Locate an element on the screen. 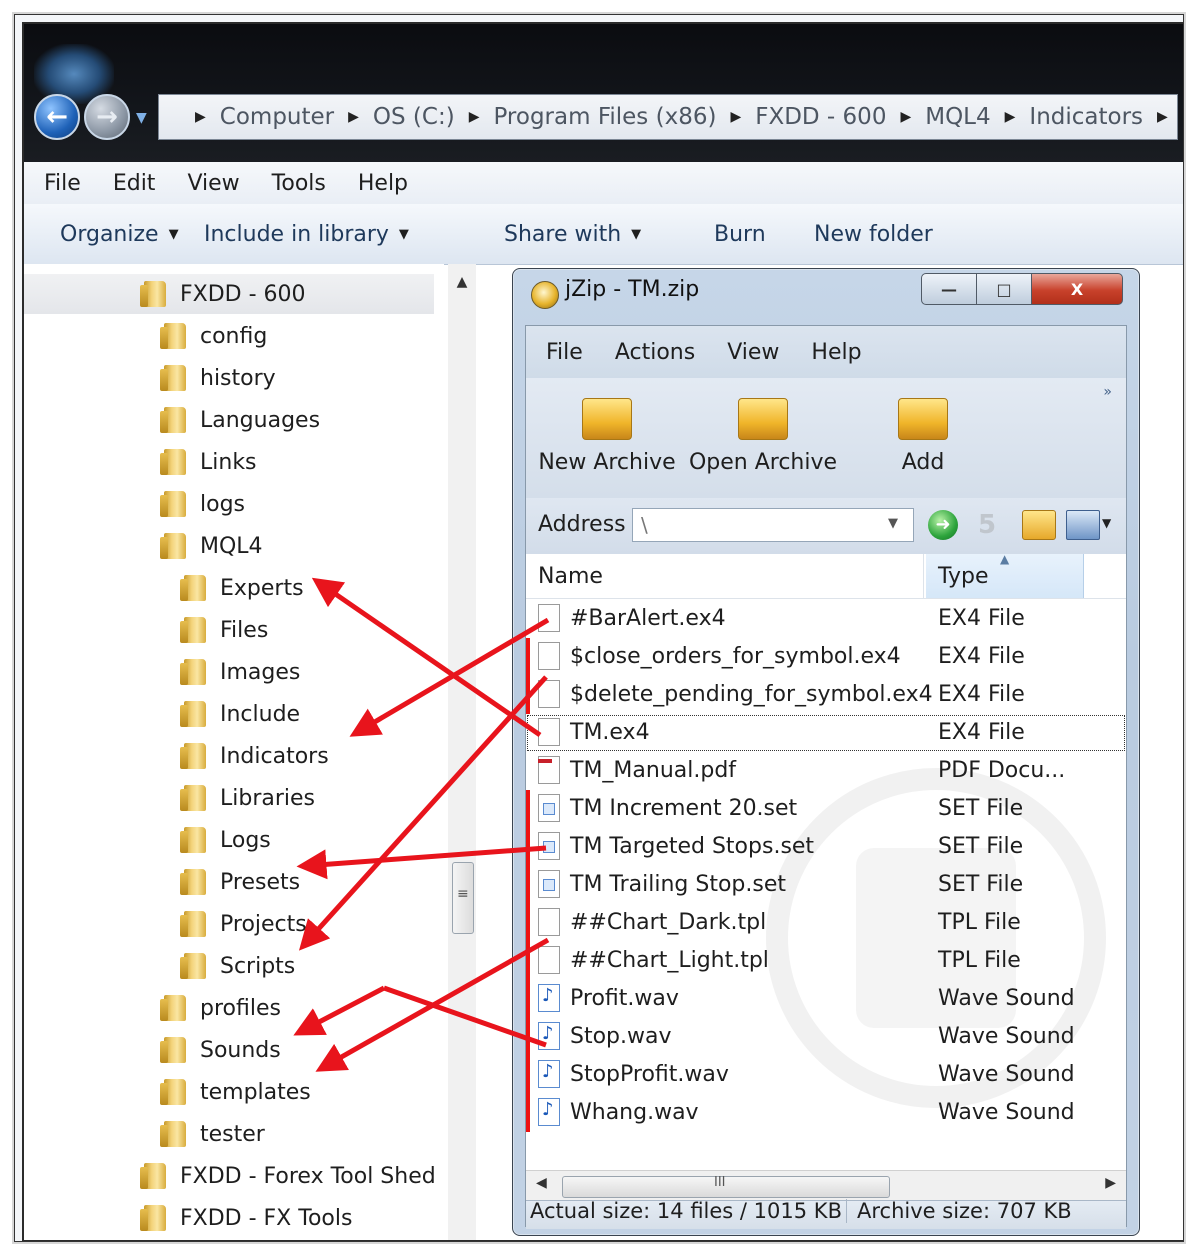 The width and height of the screenshot is (1197, 1251). tree-item-experts: Experts is located at coordinates (242, 588).